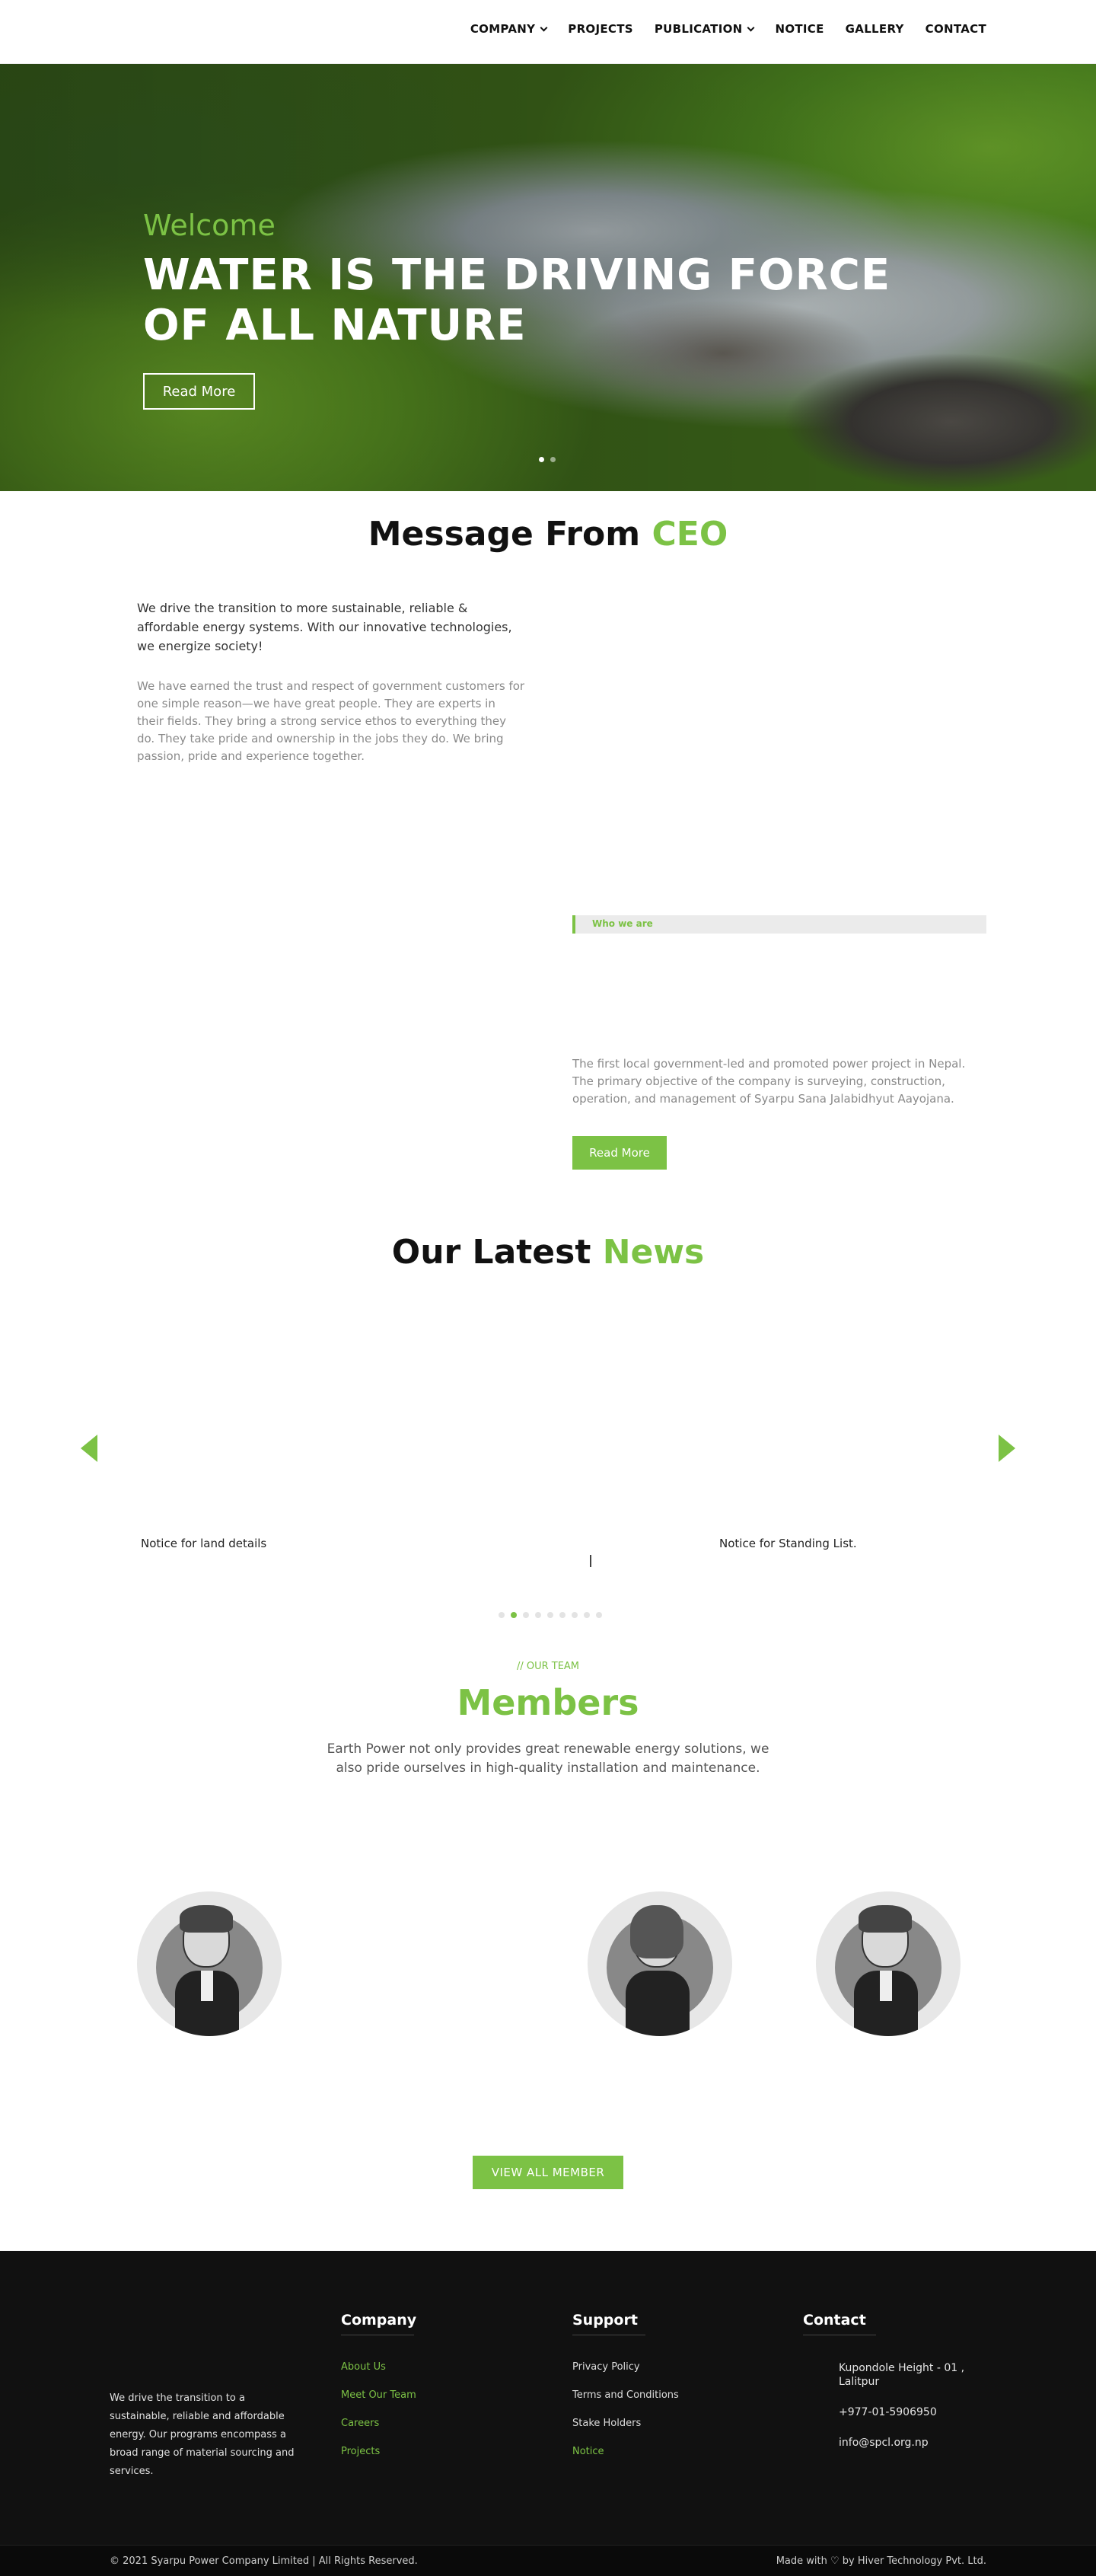 The width and height of the screenshot is (1096, 2576). I want to click on nav-gallery: GALLERY, so click(875, 29).